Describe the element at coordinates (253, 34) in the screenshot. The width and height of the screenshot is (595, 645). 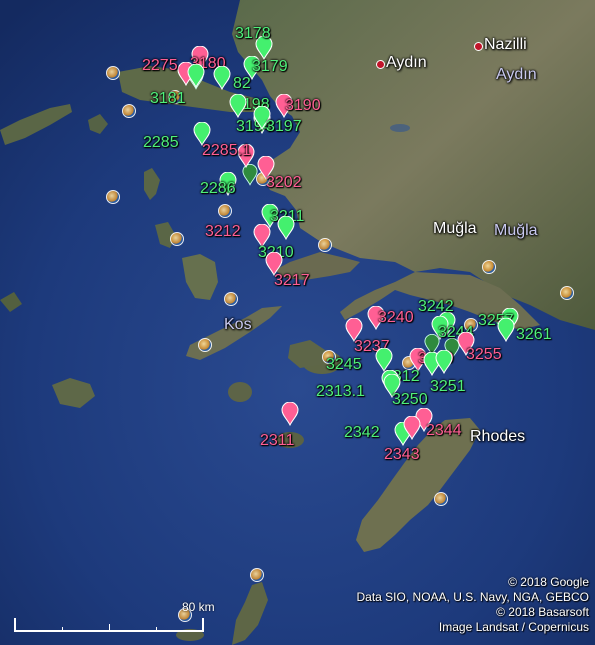
I see `placemark-label: 3178` at that location.